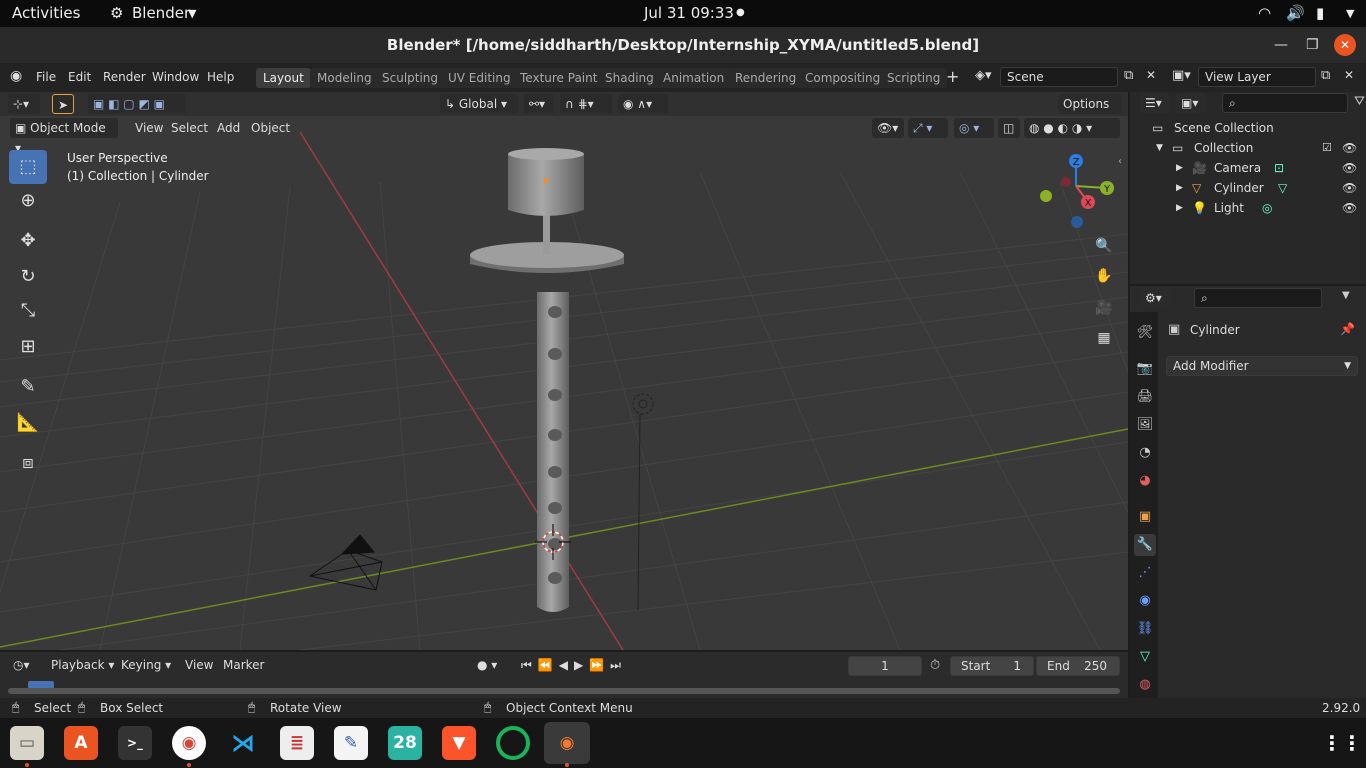 The image size is (1366, 768). What do you see at coordinates (1350, 13) in the screenshot?
I see `system-menu-icon: ▼` at bounding box center [1350, 13].